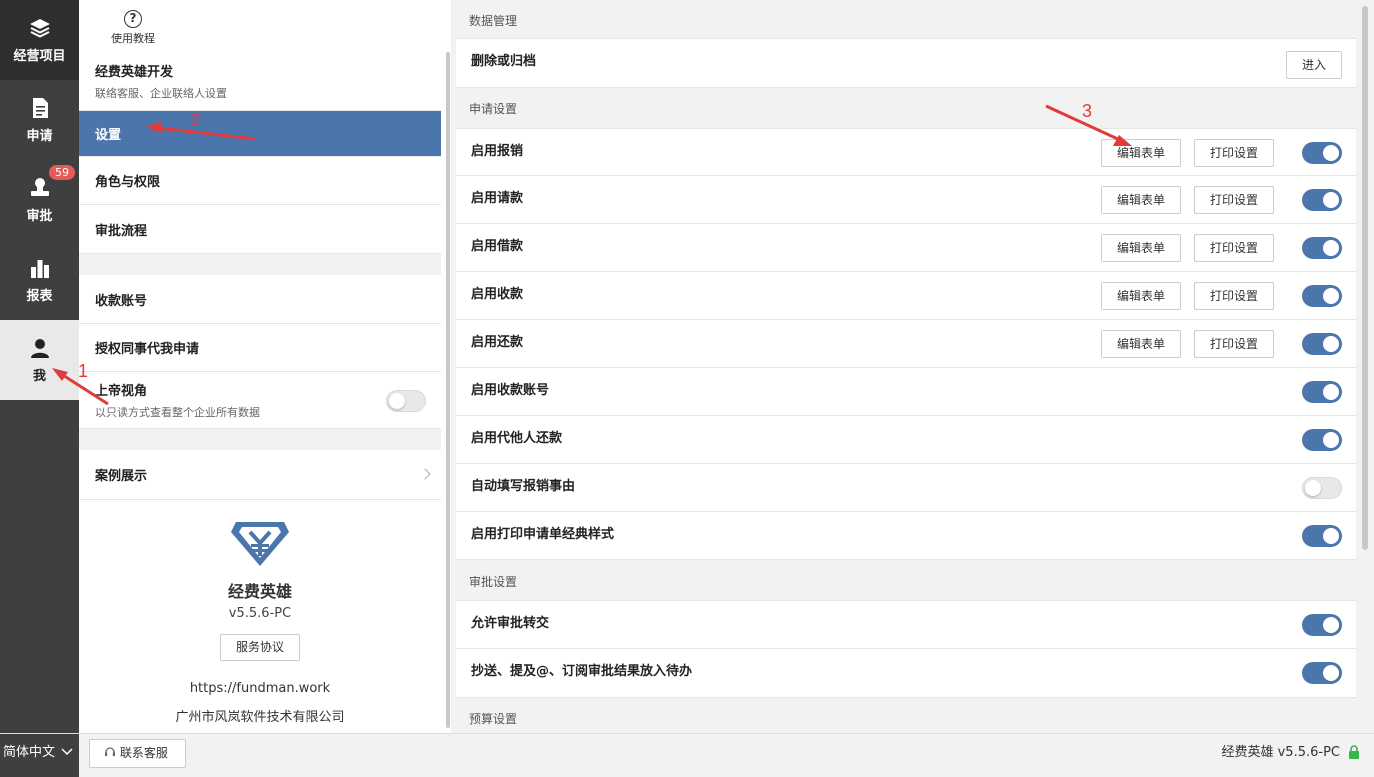 Image resolution: width=1374 pixels, height=777 pixels. I want to click on language-label: 简体中文, so click(29, 752).